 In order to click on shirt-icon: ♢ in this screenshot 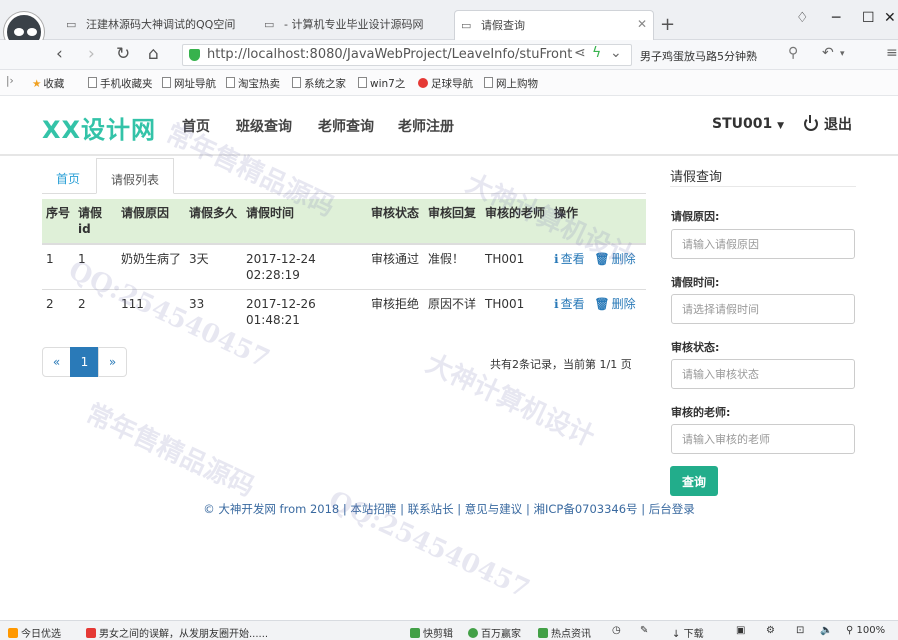, I will do `click(802, 18)`.